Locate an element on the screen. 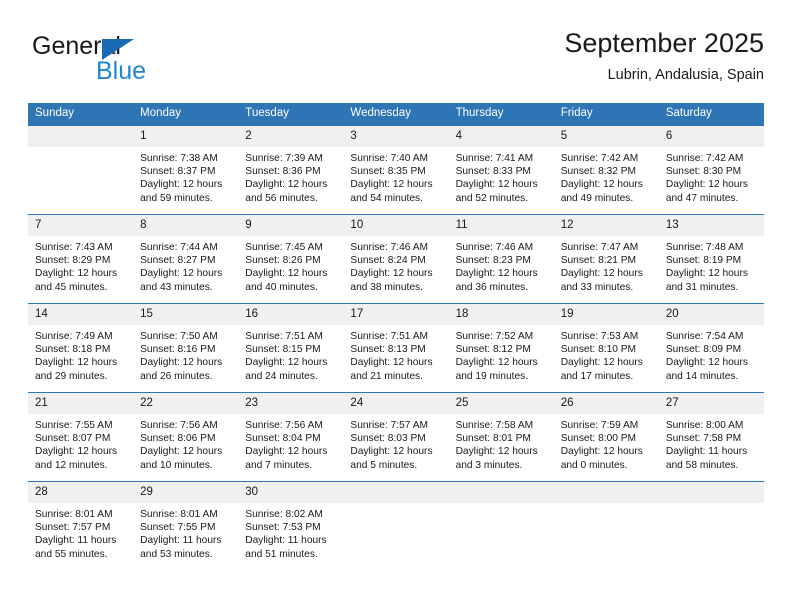 The image size is (792, 612). daylight-text-line2: and 47 minutes. is located at coordinates (702, 198).